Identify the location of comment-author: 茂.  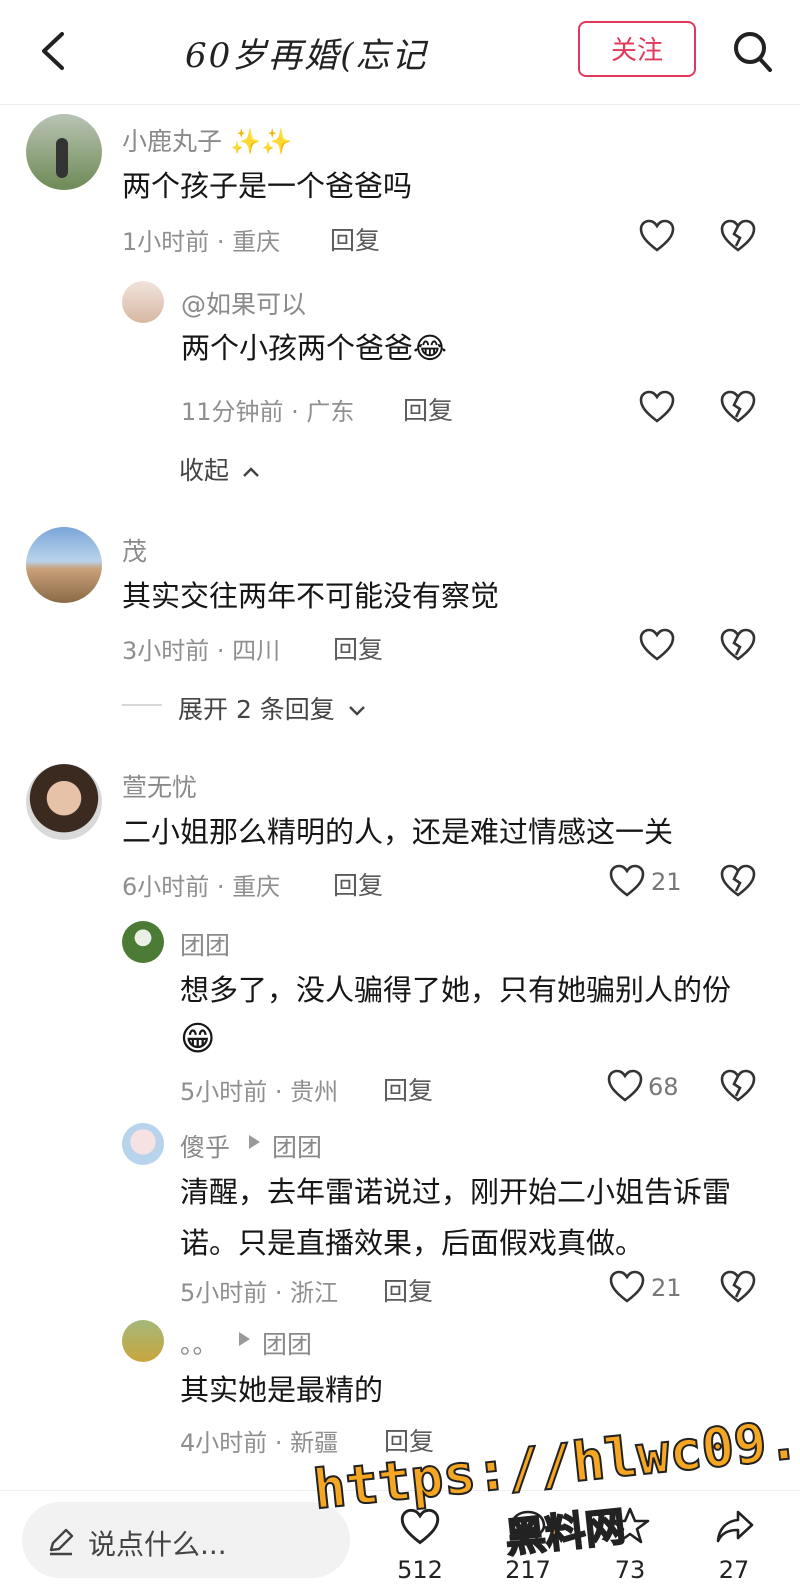
(134, 550).